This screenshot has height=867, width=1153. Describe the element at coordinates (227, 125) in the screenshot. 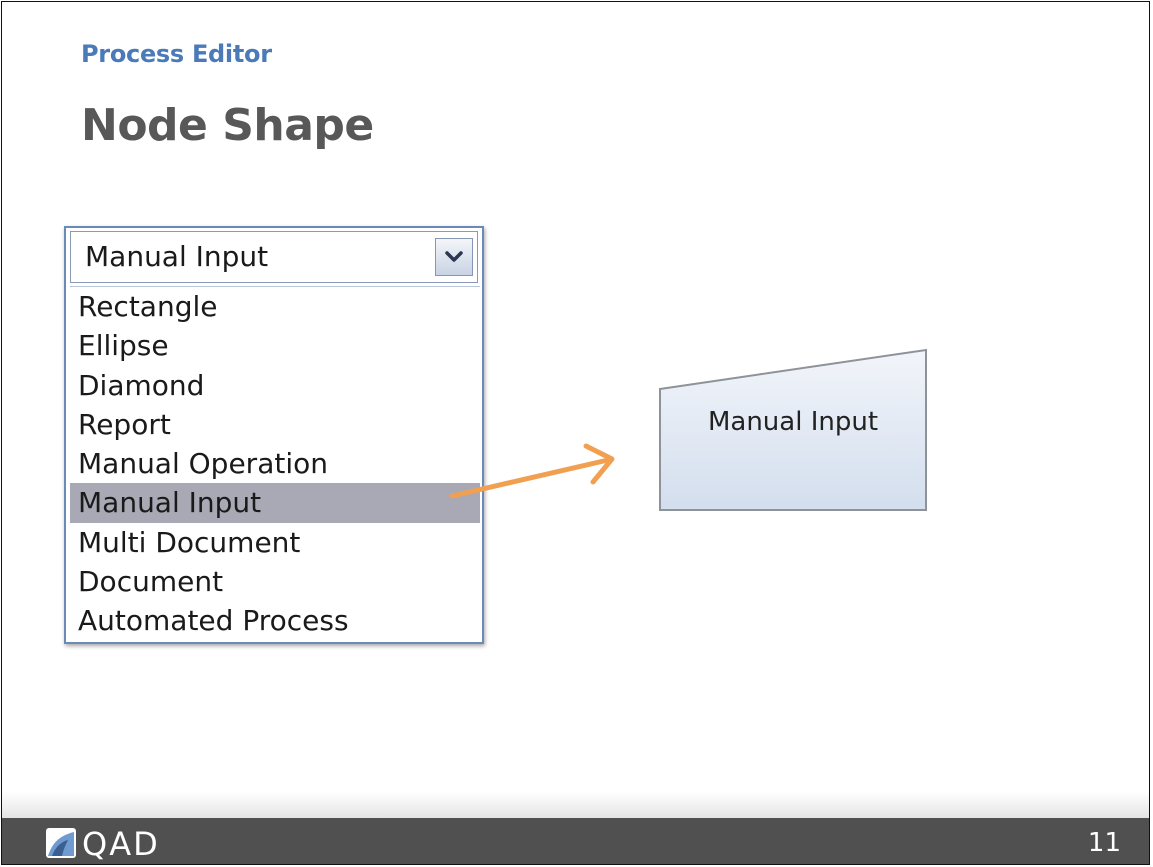

I see `page-title: Node Shape` at that location.